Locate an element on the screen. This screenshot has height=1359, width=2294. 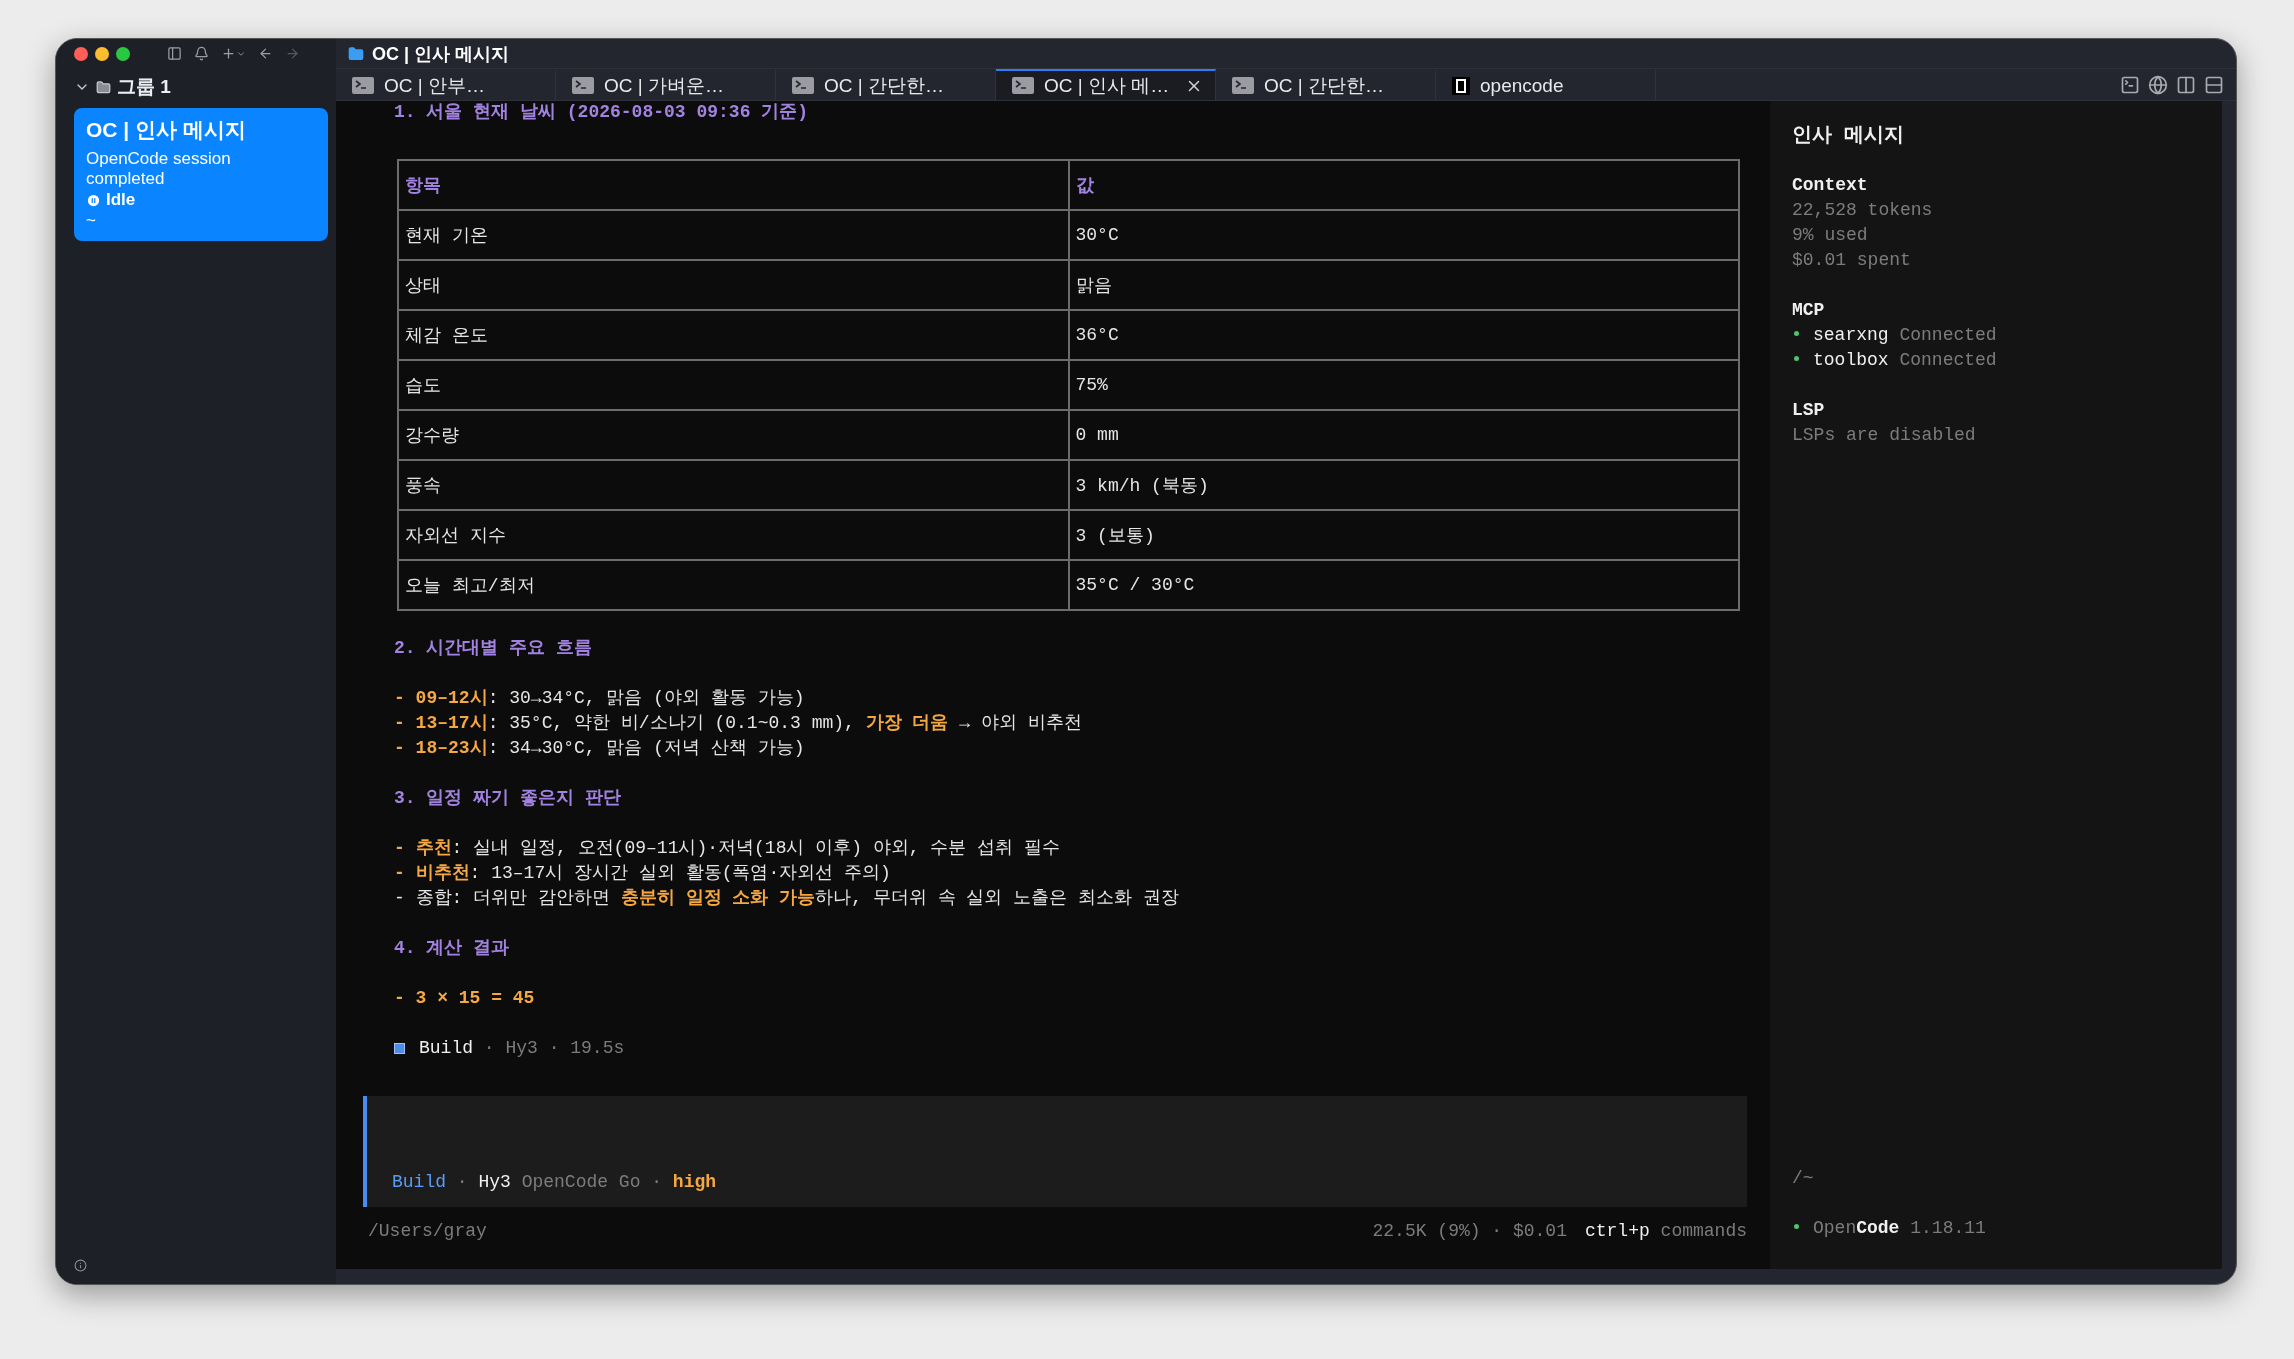
table-cell: 3 km/h (북동) is located at coordinates (1403, 485).